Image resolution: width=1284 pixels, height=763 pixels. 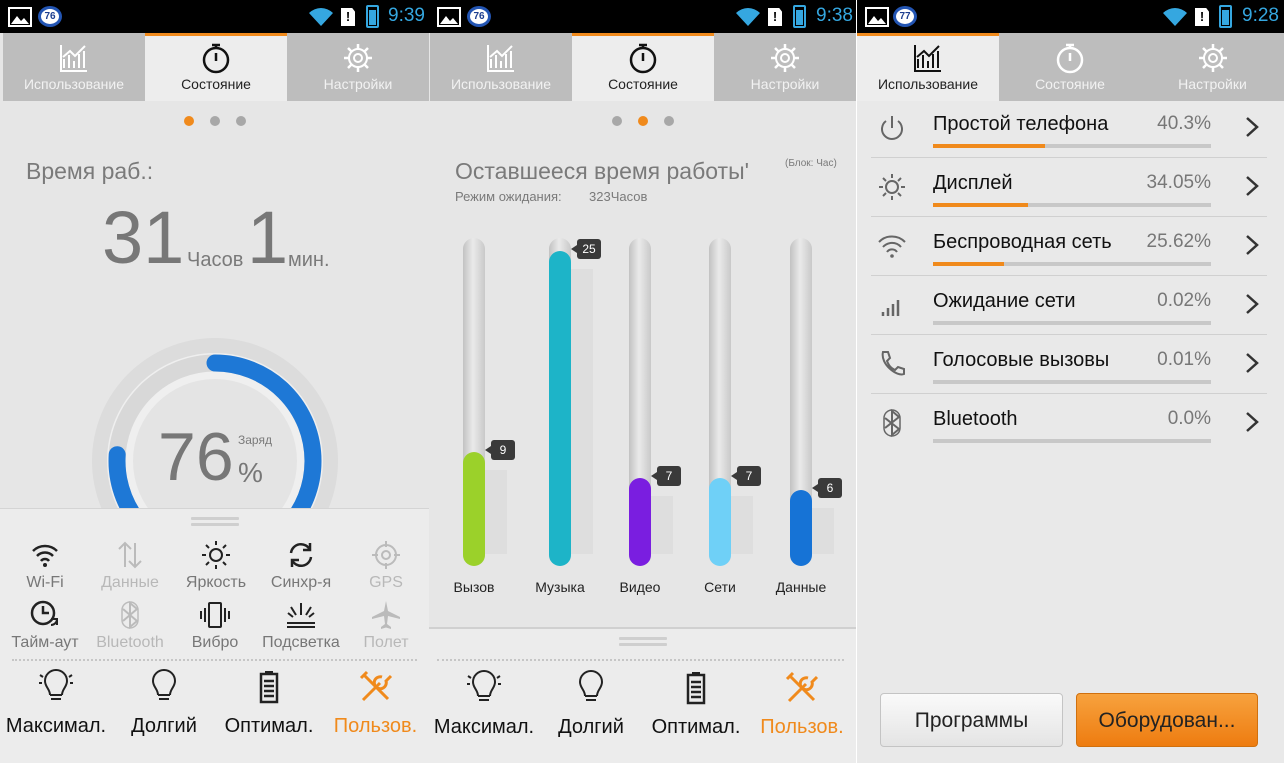 What do you see at coordinates (892, 128) in the screenshot?
I see `power-icon` at bounding box center [892, 128].